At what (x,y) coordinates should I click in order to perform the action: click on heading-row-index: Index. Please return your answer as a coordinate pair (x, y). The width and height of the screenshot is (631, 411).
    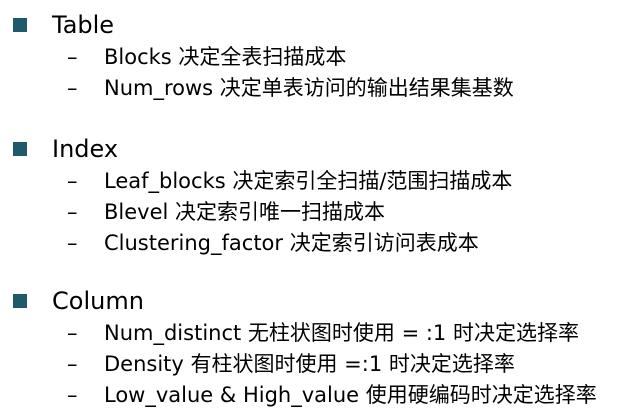
    Looking at the image, I should click on (315, 149).